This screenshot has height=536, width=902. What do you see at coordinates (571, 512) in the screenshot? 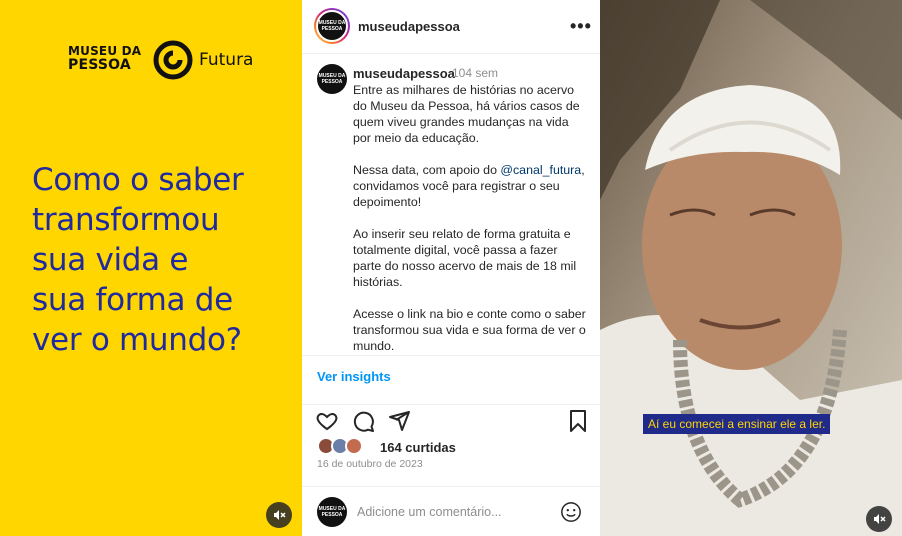
I see `emoji-icon` at bounding box center [571, 512].